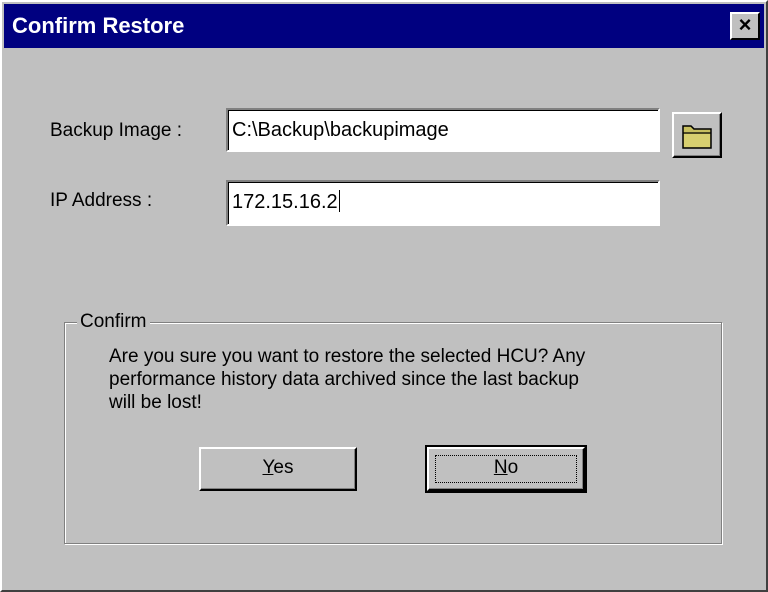 This screenshot has height=592, width=768. I want to click on focus-rectangle, so click(506, 469).